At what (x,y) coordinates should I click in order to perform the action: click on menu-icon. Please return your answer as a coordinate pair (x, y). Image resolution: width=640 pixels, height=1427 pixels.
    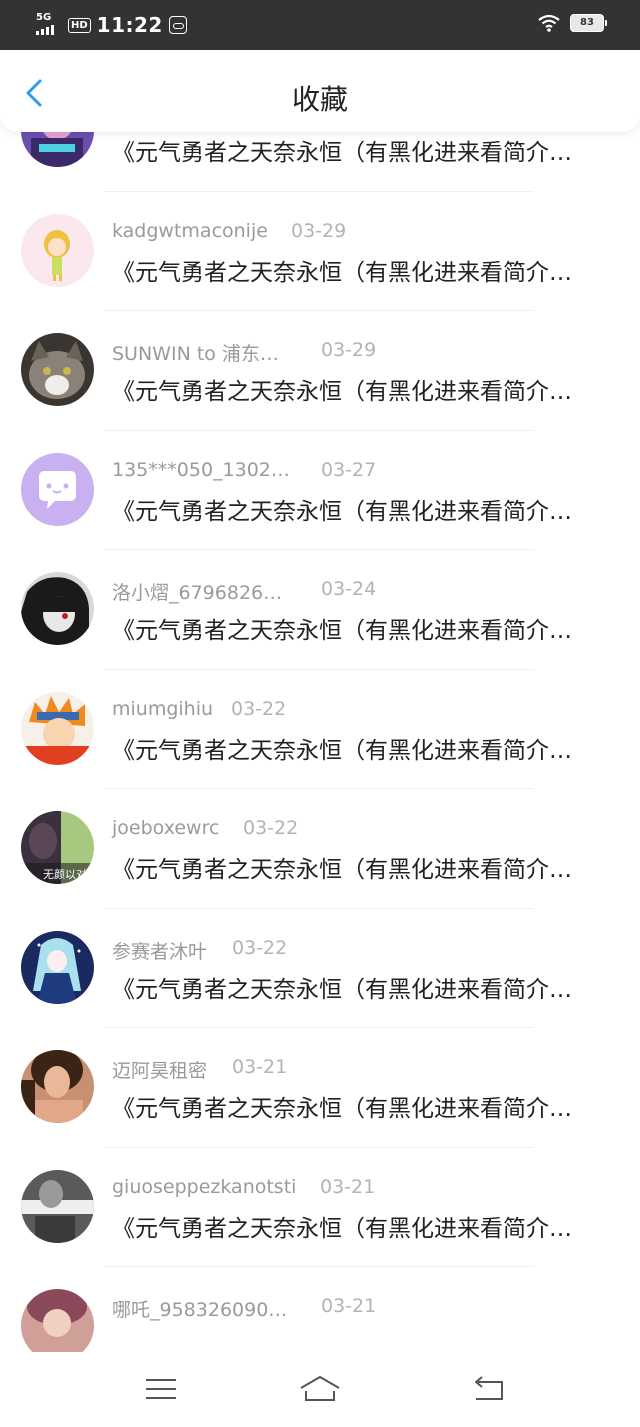
    Looking at the image, I should click on (161, 1389).